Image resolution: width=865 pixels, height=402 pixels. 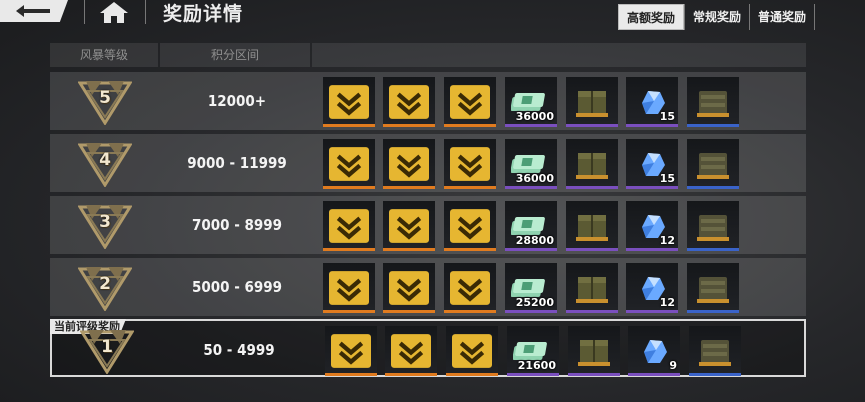 What do you see at coordinates (432, 15) in the screenshot?
I see `header-bar: 奖励详情 高额奖励 常规奖励 普通奖励` at bounding box center [432, 15].